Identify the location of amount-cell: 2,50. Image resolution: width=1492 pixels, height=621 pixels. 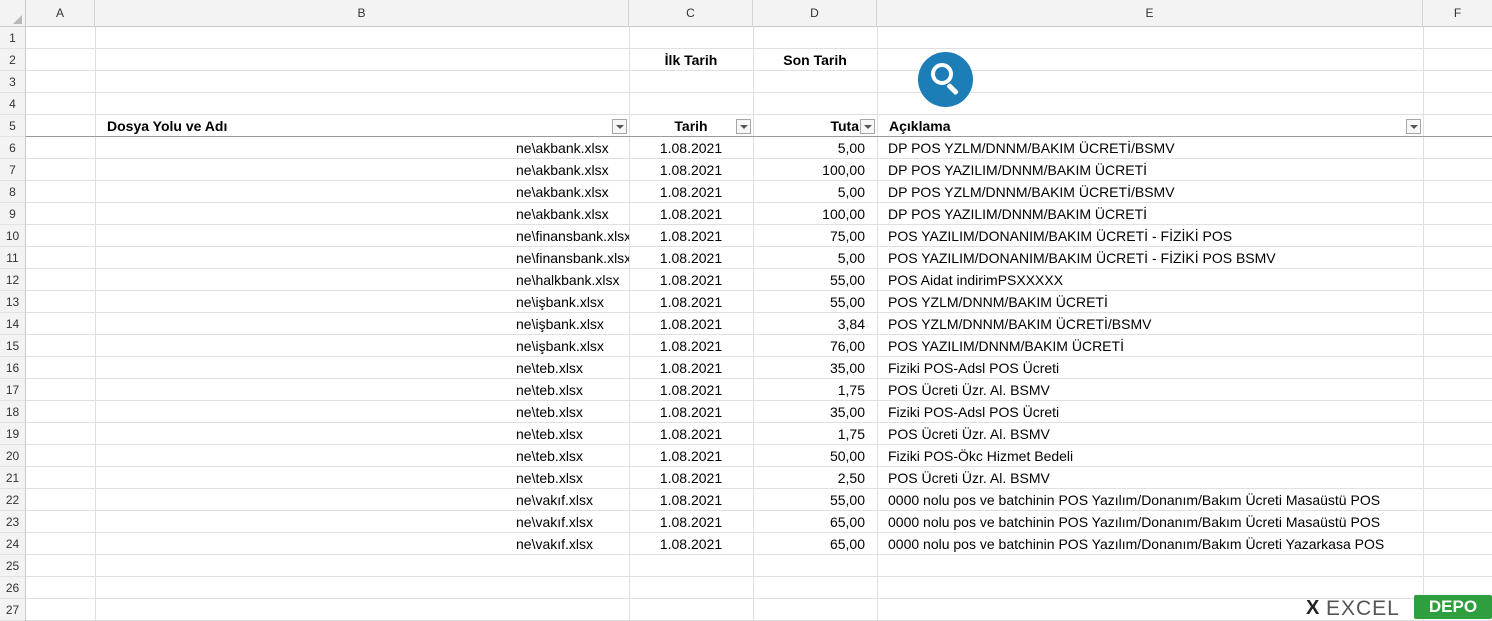
(809, 478).